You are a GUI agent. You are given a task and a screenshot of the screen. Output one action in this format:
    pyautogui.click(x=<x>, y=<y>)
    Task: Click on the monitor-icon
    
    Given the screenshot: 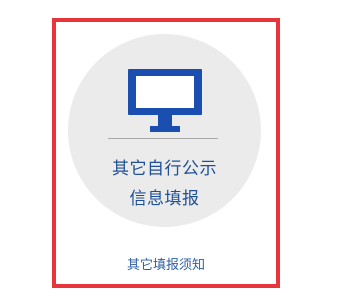 What is the action you would take?
    pyautogui.click(x=165, y=100)
    